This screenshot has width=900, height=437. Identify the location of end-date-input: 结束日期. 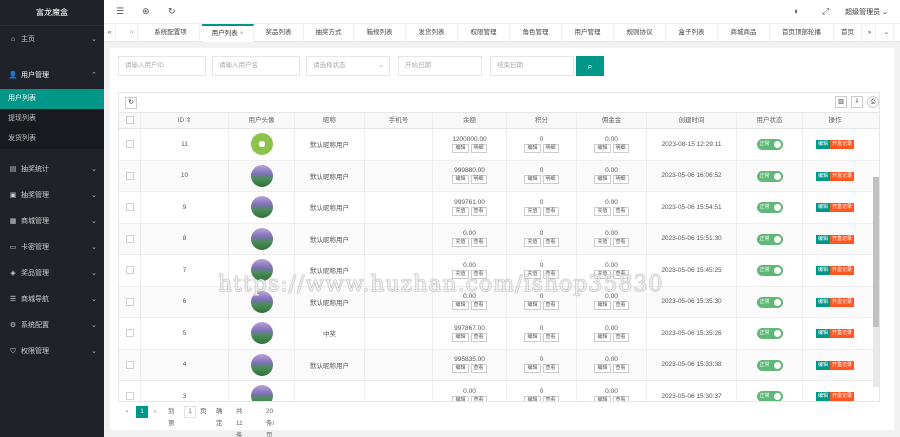
(532, 66).